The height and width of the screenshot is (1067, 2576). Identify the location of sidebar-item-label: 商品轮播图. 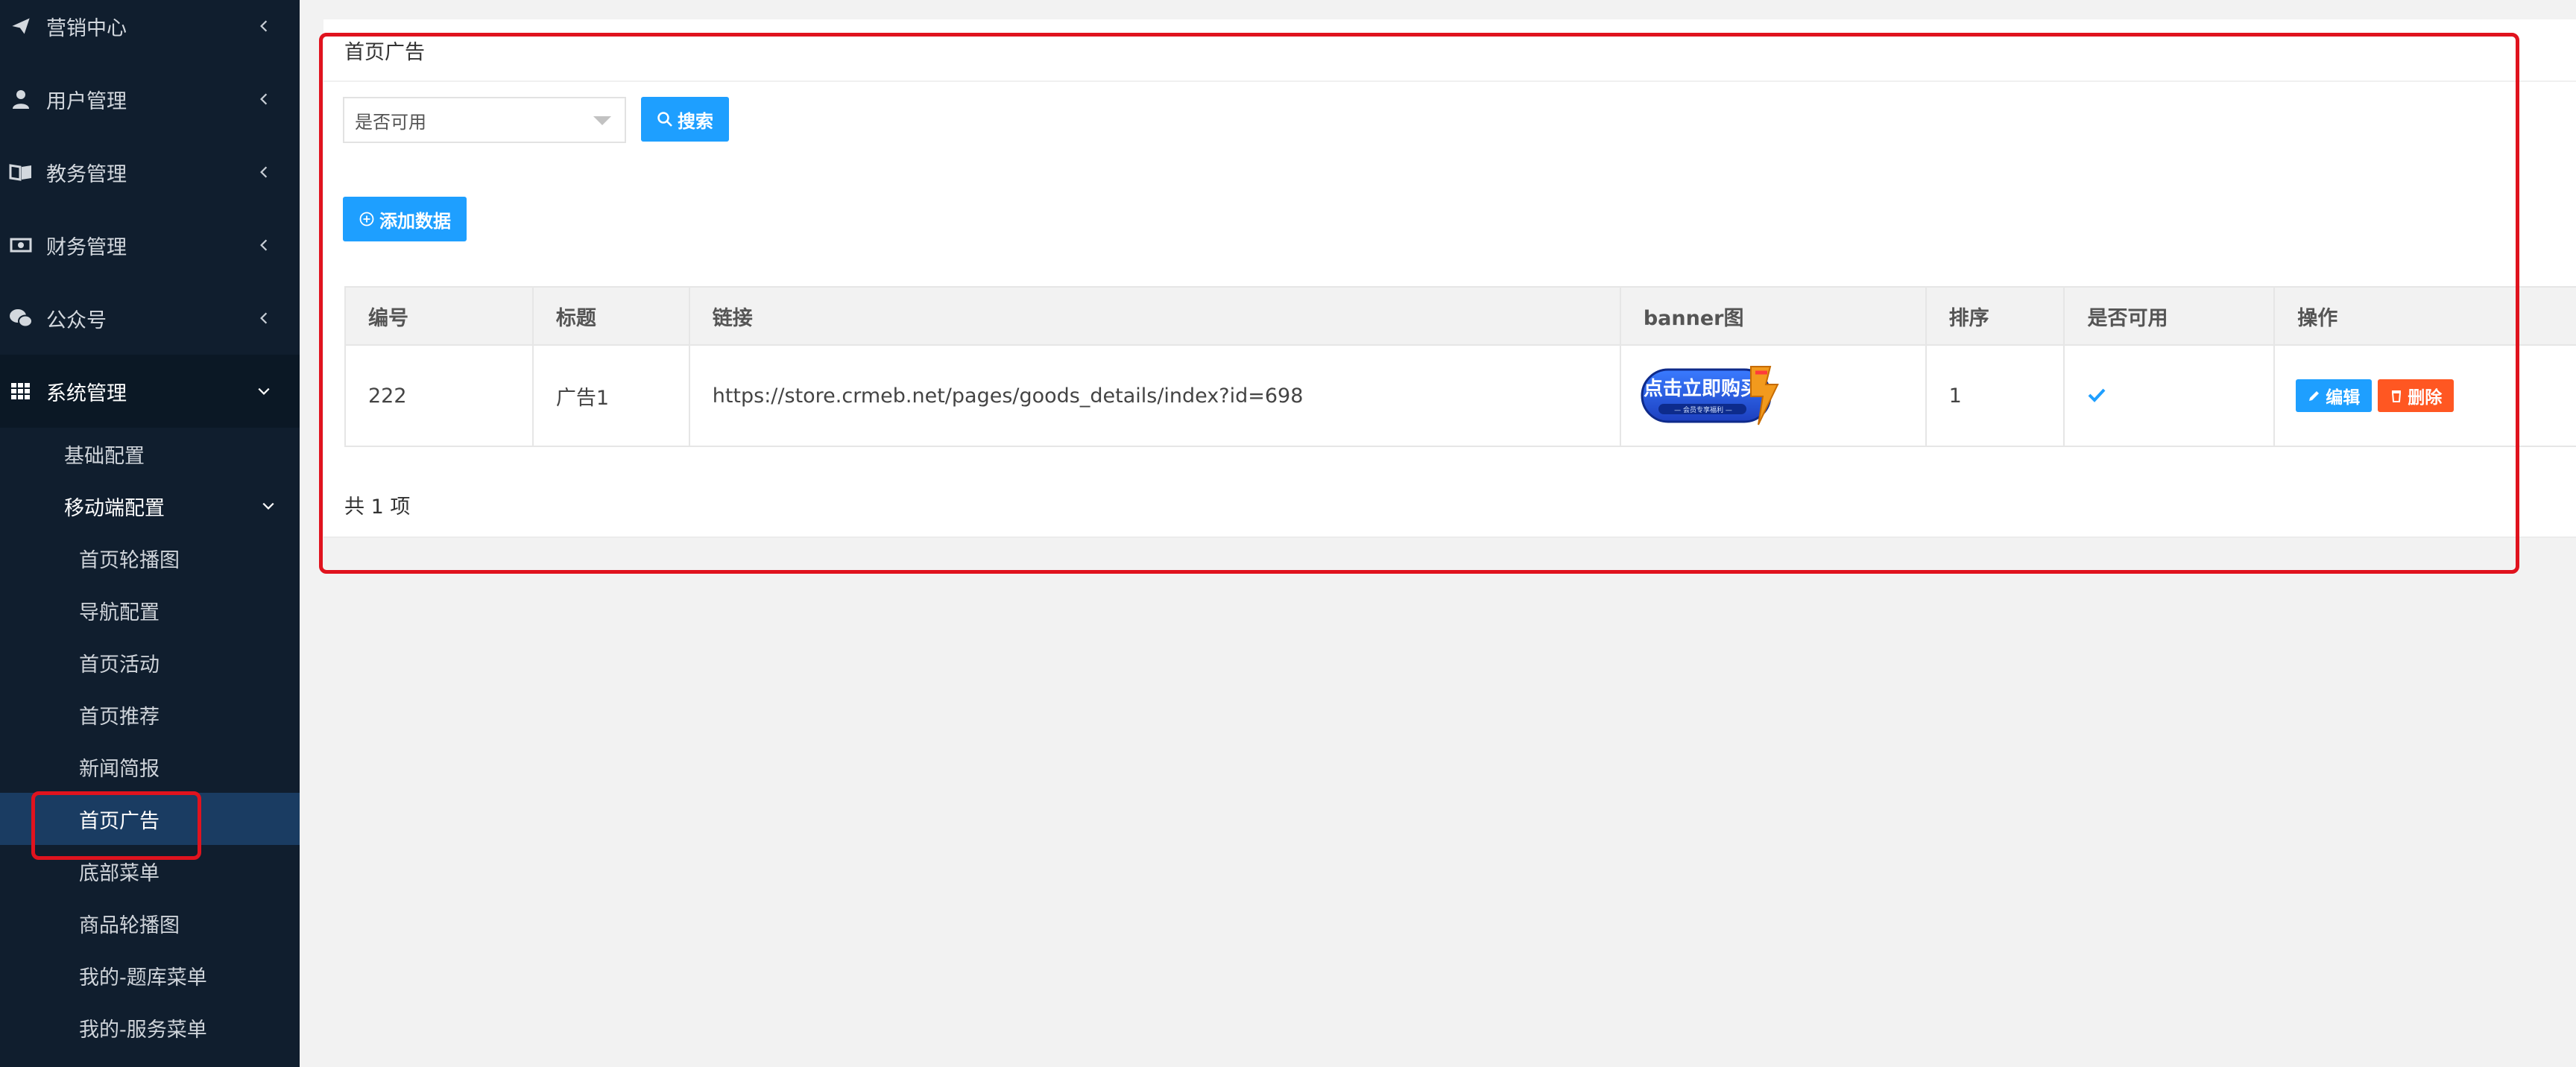
(129, 925).